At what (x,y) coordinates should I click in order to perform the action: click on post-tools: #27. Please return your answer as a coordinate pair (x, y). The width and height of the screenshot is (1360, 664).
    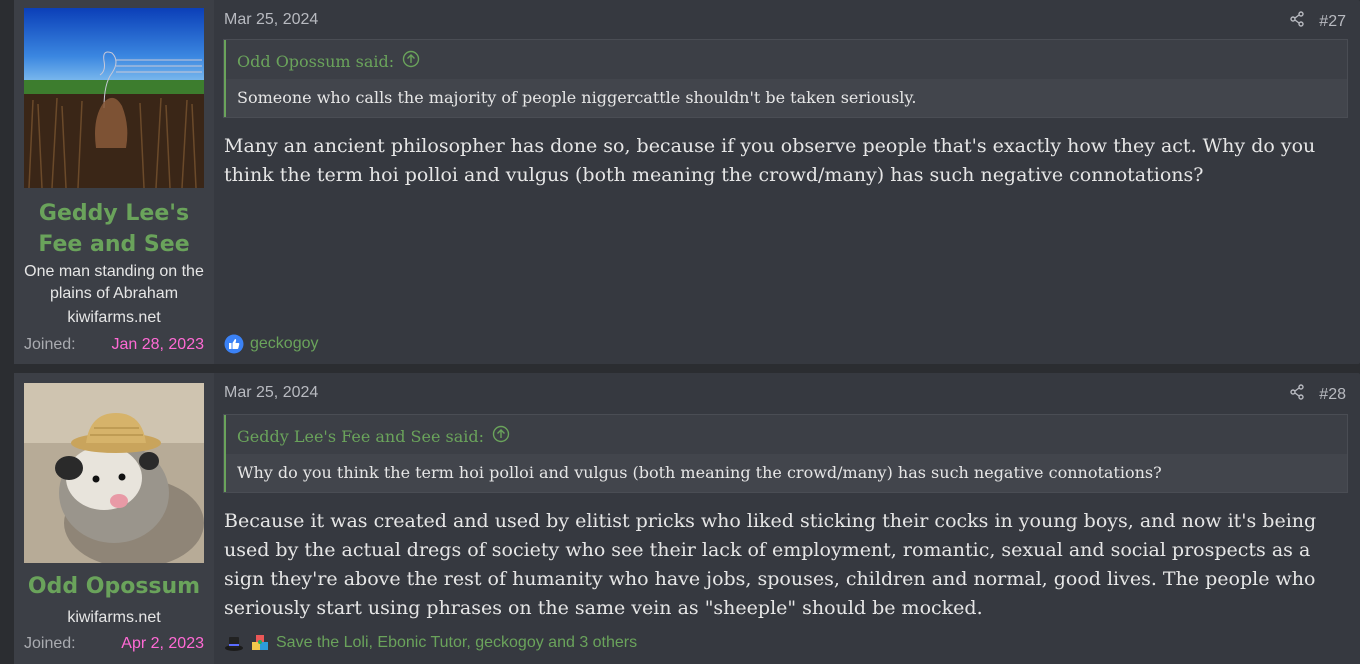
    Looking at the image, I should click on (1317, 21).